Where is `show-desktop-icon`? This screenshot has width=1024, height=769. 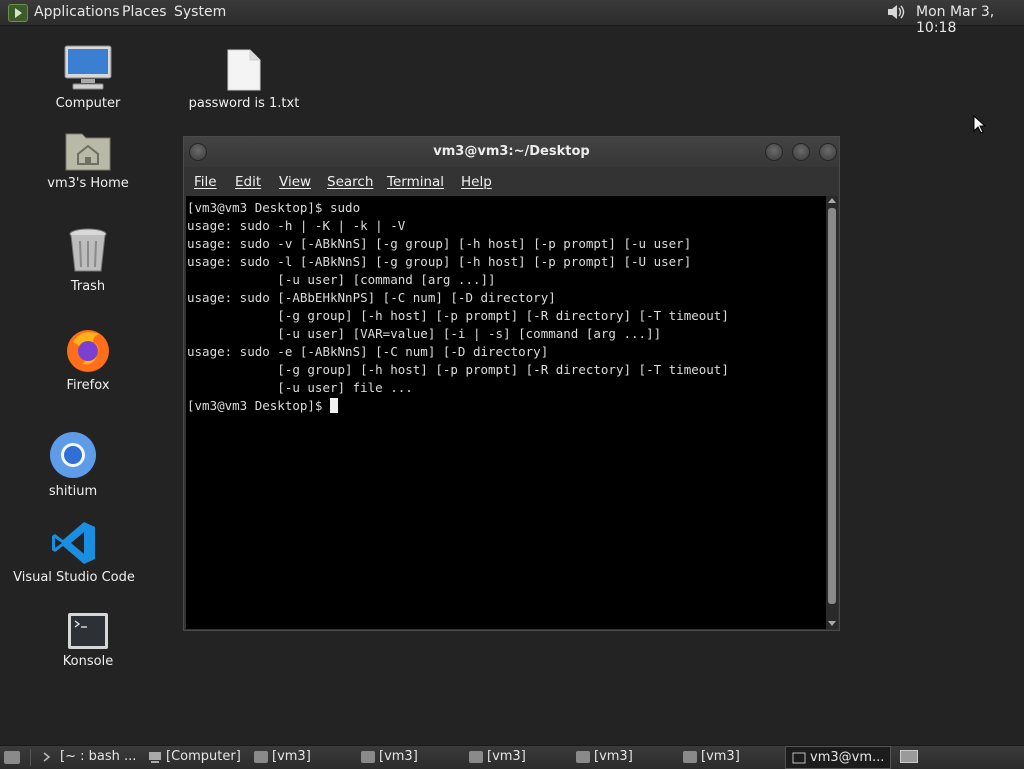 show-desktop-icon is located at coordinates (12, 757).